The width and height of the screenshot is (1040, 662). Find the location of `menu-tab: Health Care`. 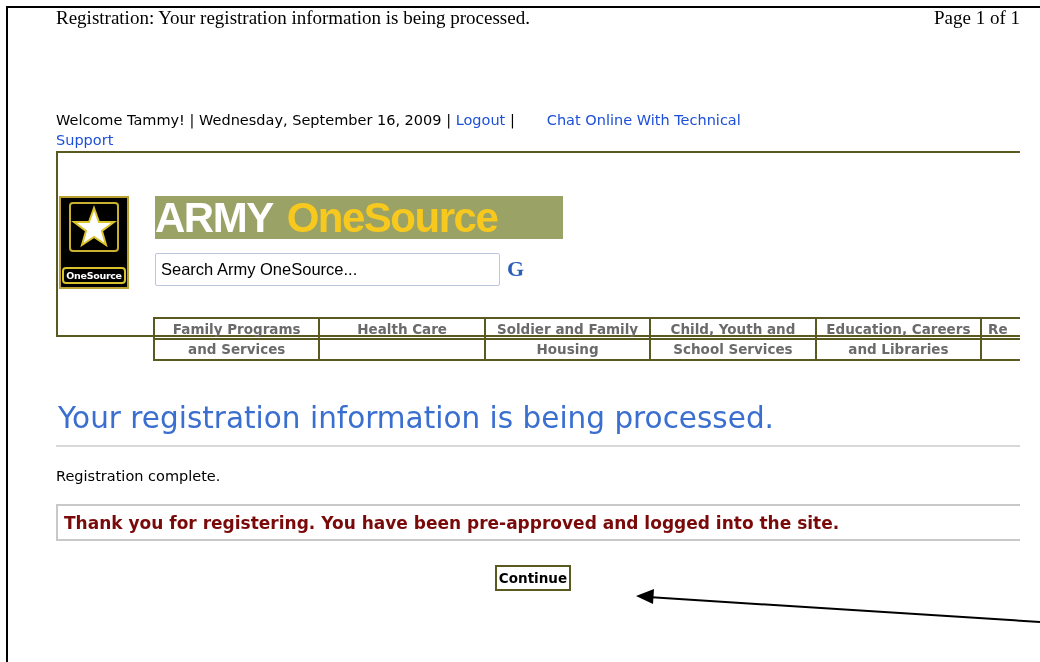

menu-tab: Health Care is located at coordinates (401, 339).